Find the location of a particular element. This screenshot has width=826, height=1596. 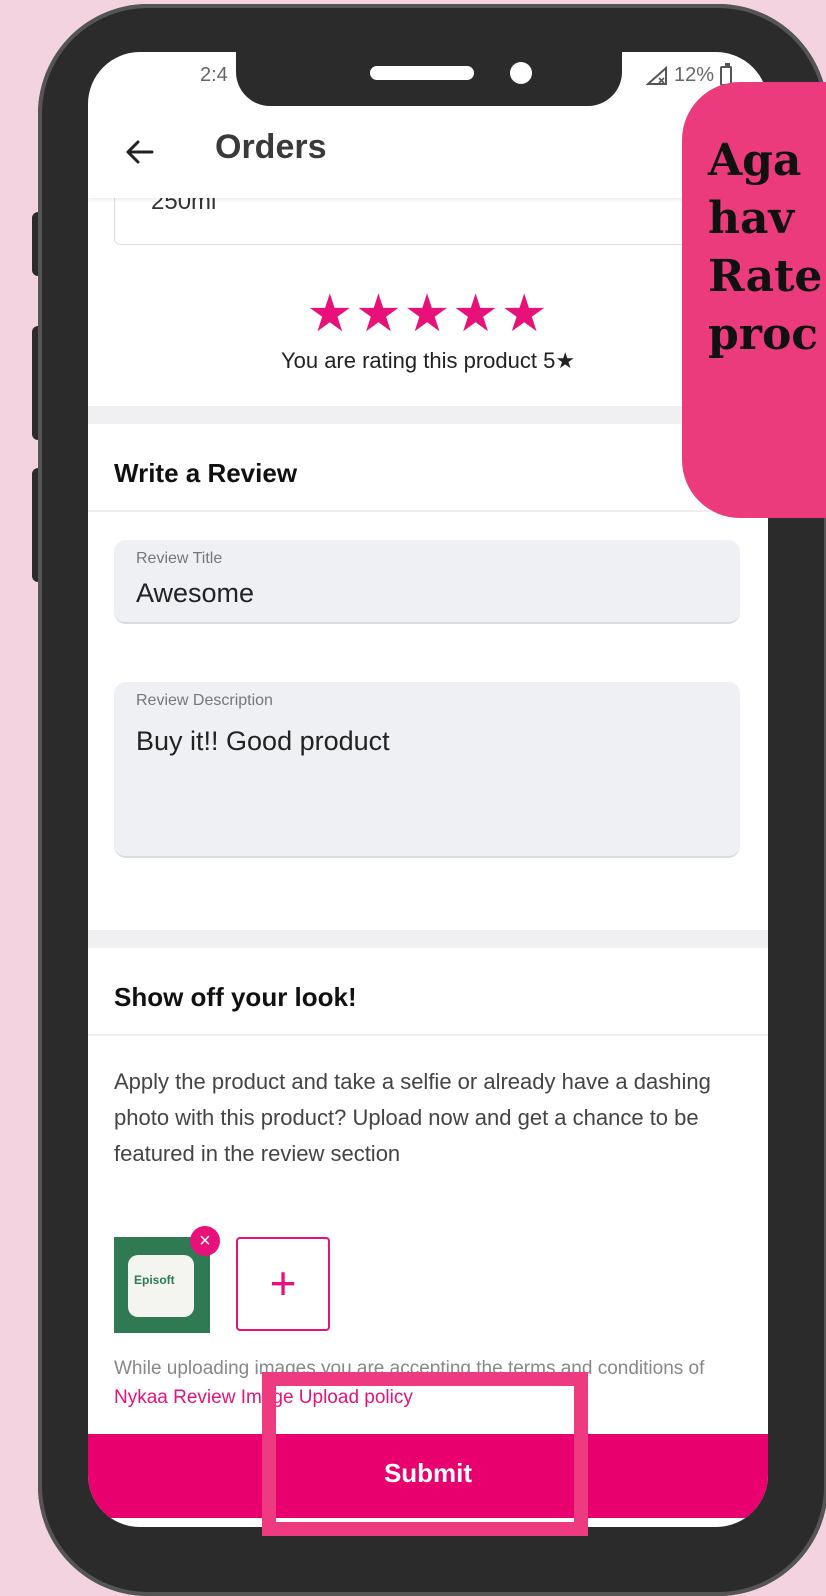

annotation-callout: Aga hav Rate proc is located at coordinates (754, 300).